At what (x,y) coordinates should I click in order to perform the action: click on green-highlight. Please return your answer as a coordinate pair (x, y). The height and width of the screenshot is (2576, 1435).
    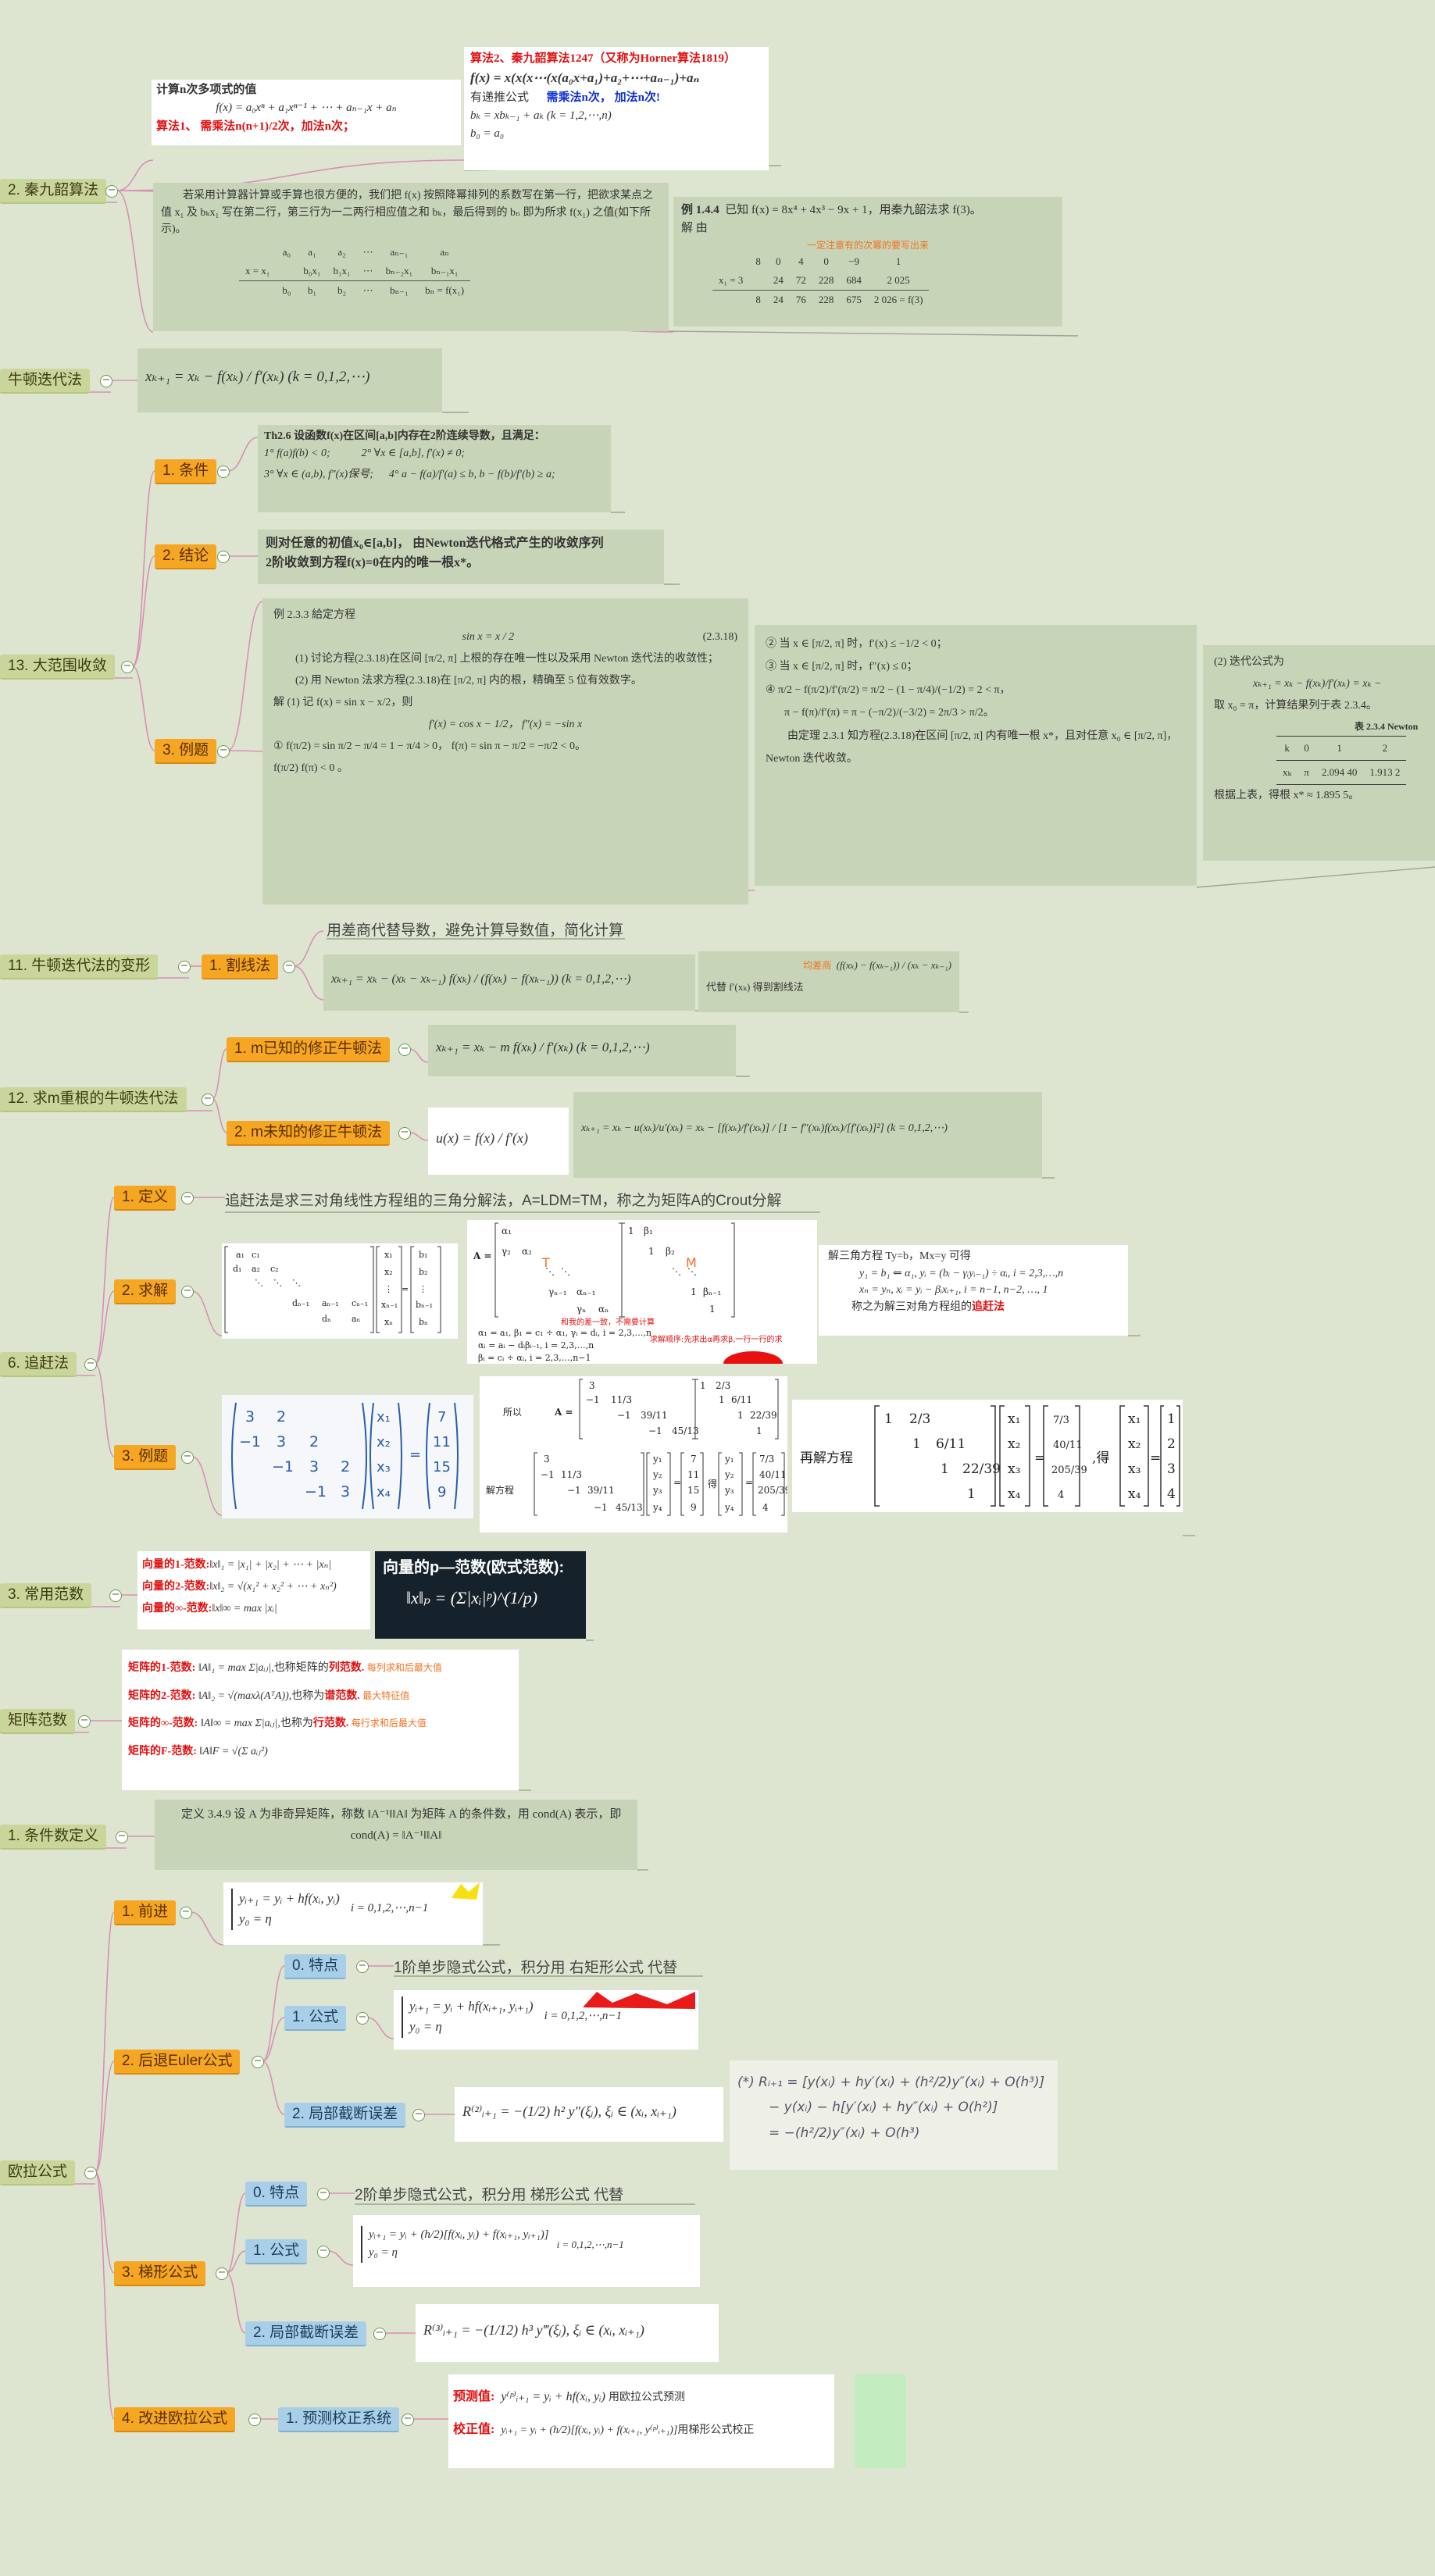
    Looking at the image, I should click on (880, 2421).